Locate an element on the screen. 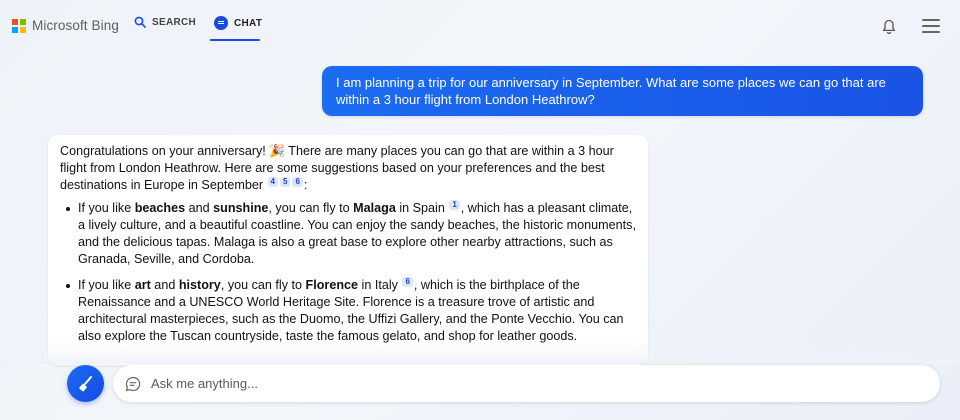  search-icon is located at coordinates (140, 22).